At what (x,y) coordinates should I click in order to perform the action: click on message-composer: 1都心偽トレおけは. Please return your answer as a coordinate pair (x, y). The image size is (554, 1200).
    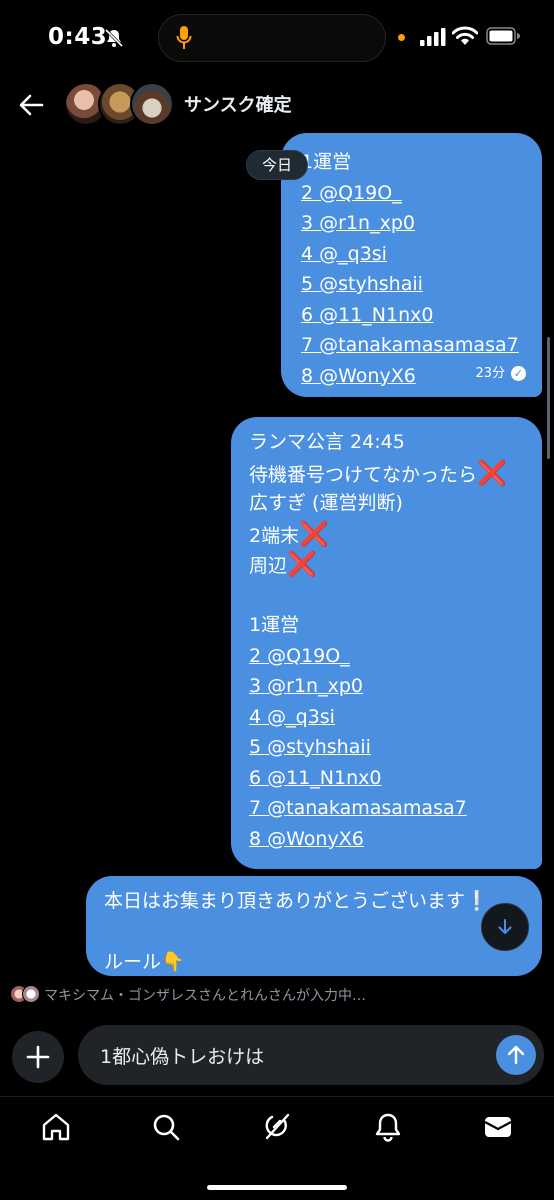
    Looking at the image, I should click on (277, 1055).